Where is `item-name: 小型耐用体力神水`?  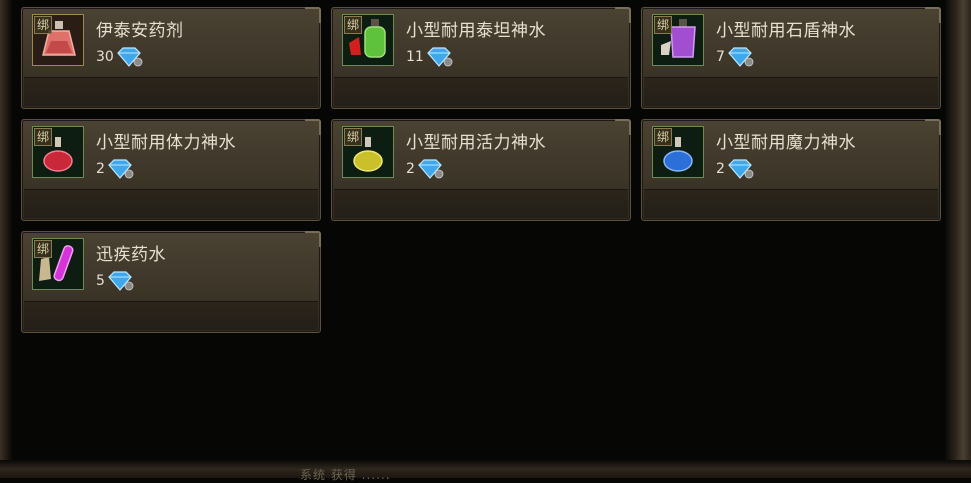 item-name: 小型耐用体力神水 is located at coordinates (166, 143).